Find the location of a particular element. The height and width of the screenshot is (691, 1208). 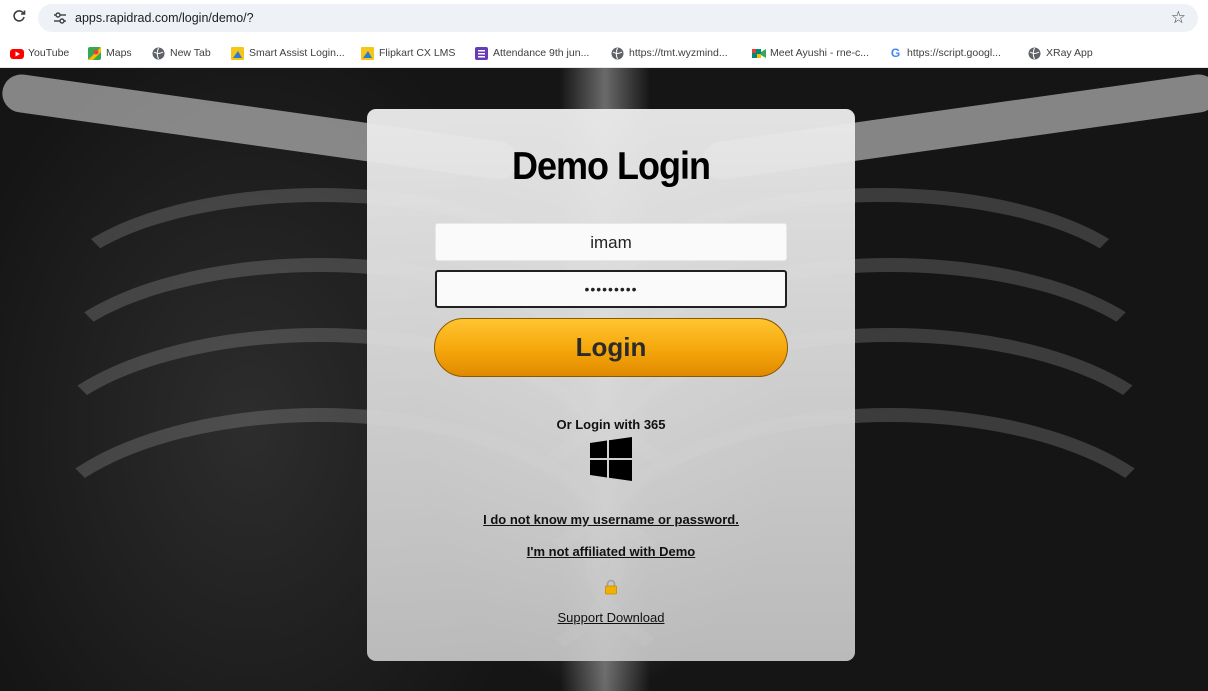

site-info-icon is located at coordinates (60, 18).